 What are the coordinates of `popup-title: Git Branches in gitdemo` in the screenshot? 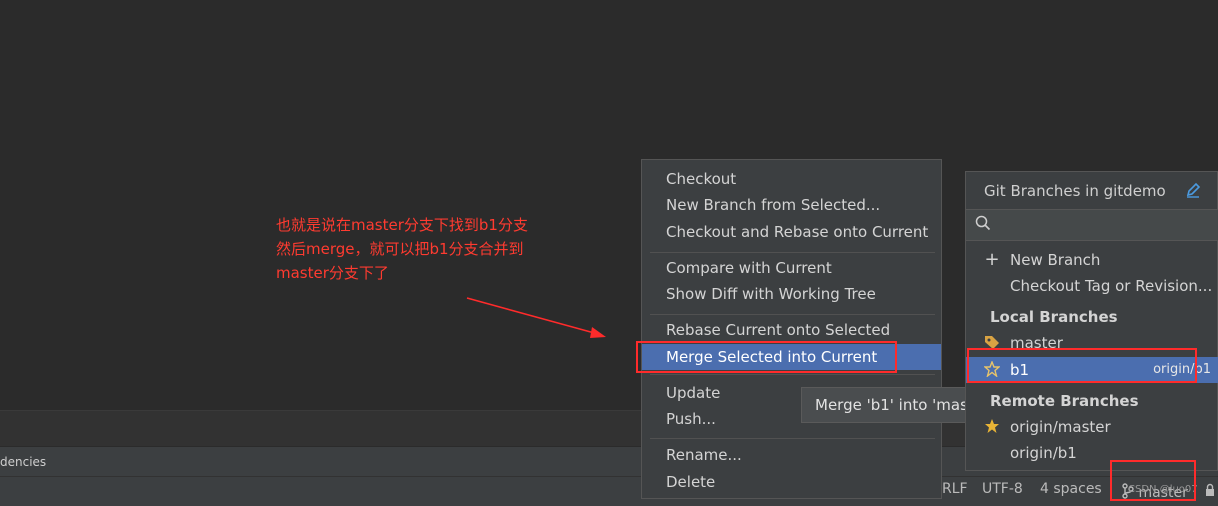 It's located at (1075, 191).